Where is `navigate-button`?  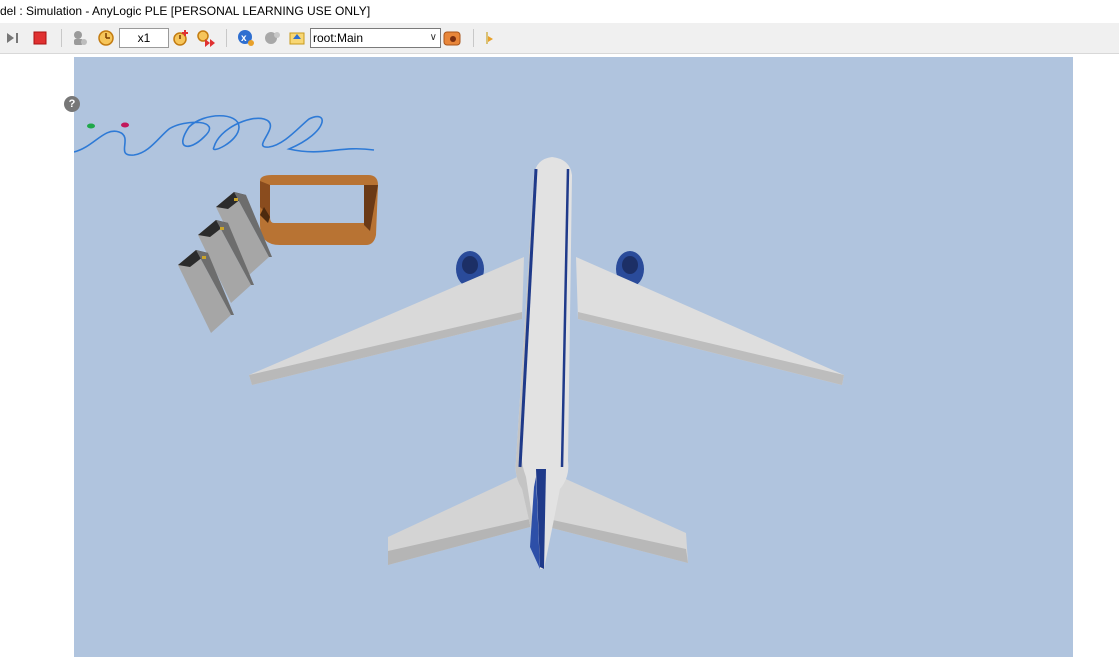
navigate-button is located at coordinates (453, 38).